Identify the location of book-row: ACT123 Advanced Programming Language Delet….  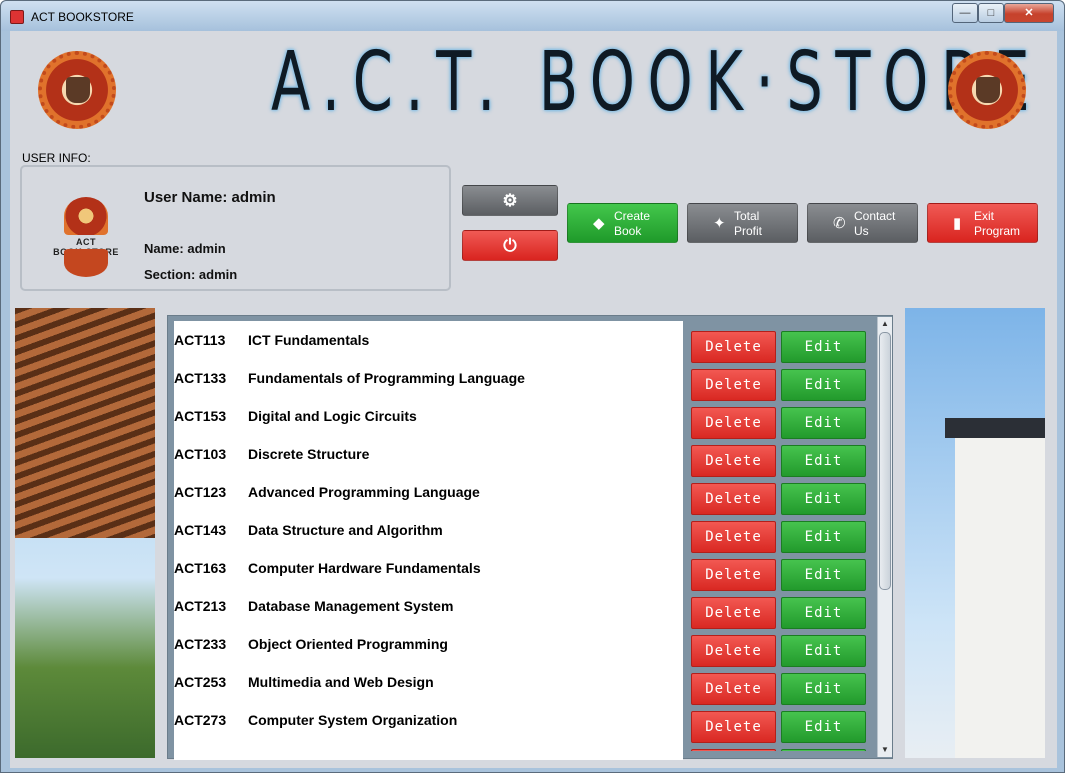
(528, 494).